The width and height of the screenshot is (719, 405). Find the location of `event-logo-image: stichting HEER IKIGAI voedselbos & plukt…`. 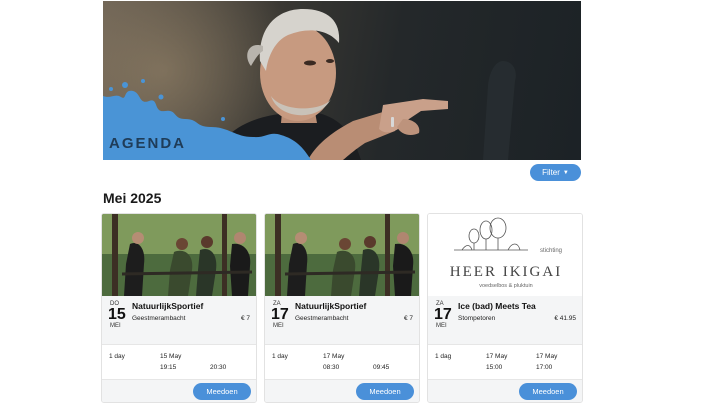

event-logo-image: stichting HEER IKIGAI voedselbos & plukt… is located at coordinates (505, 255).